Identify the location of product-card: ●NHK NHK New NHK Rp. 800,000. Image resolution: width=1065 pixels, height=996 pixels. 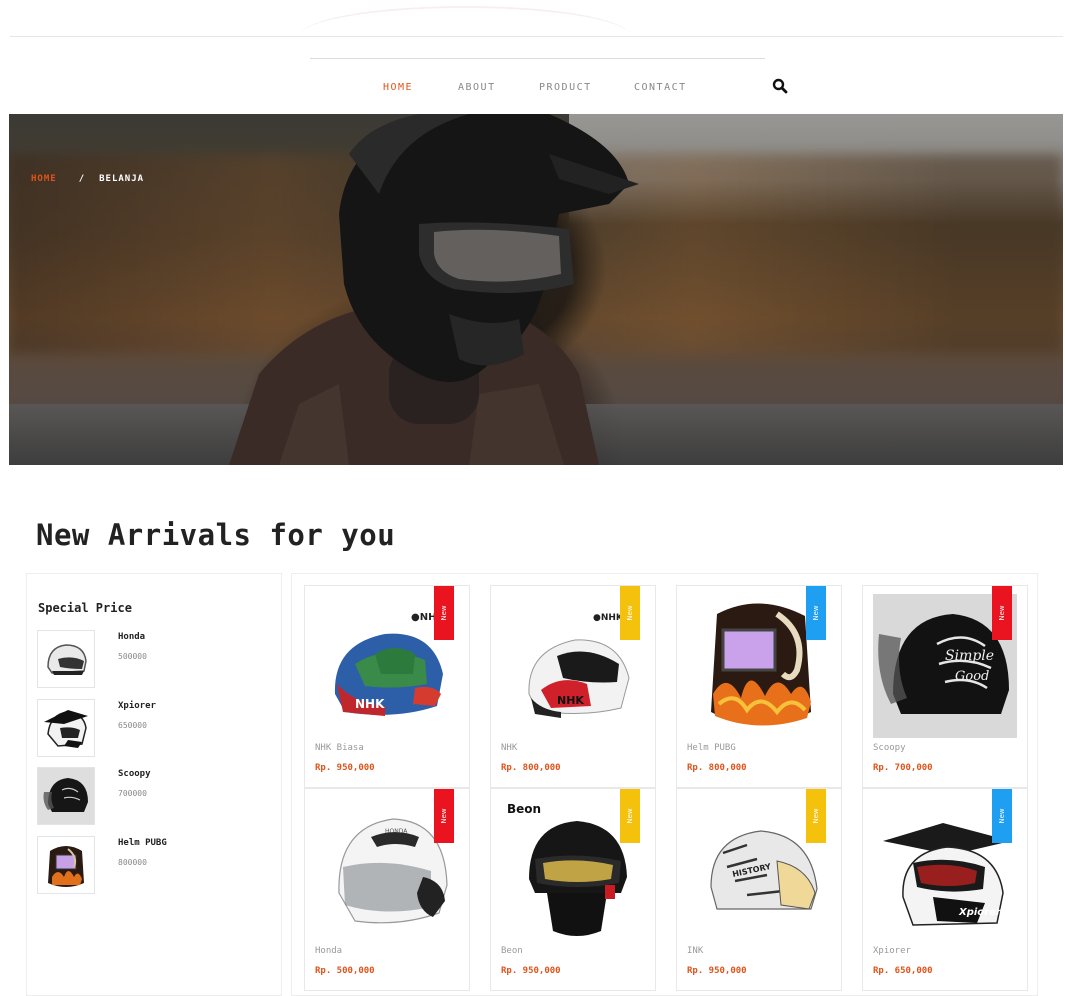
(573, 686).